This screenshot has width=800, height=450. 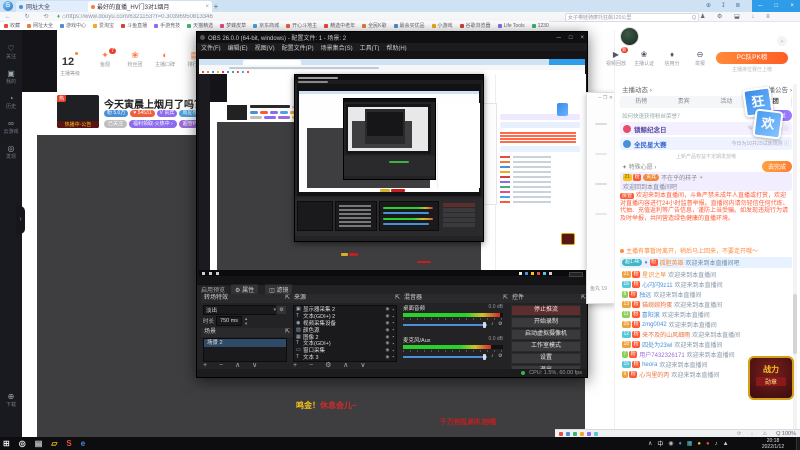 I want to click on tray-app-grid-icon: ▦, so click(x=690, y=443).